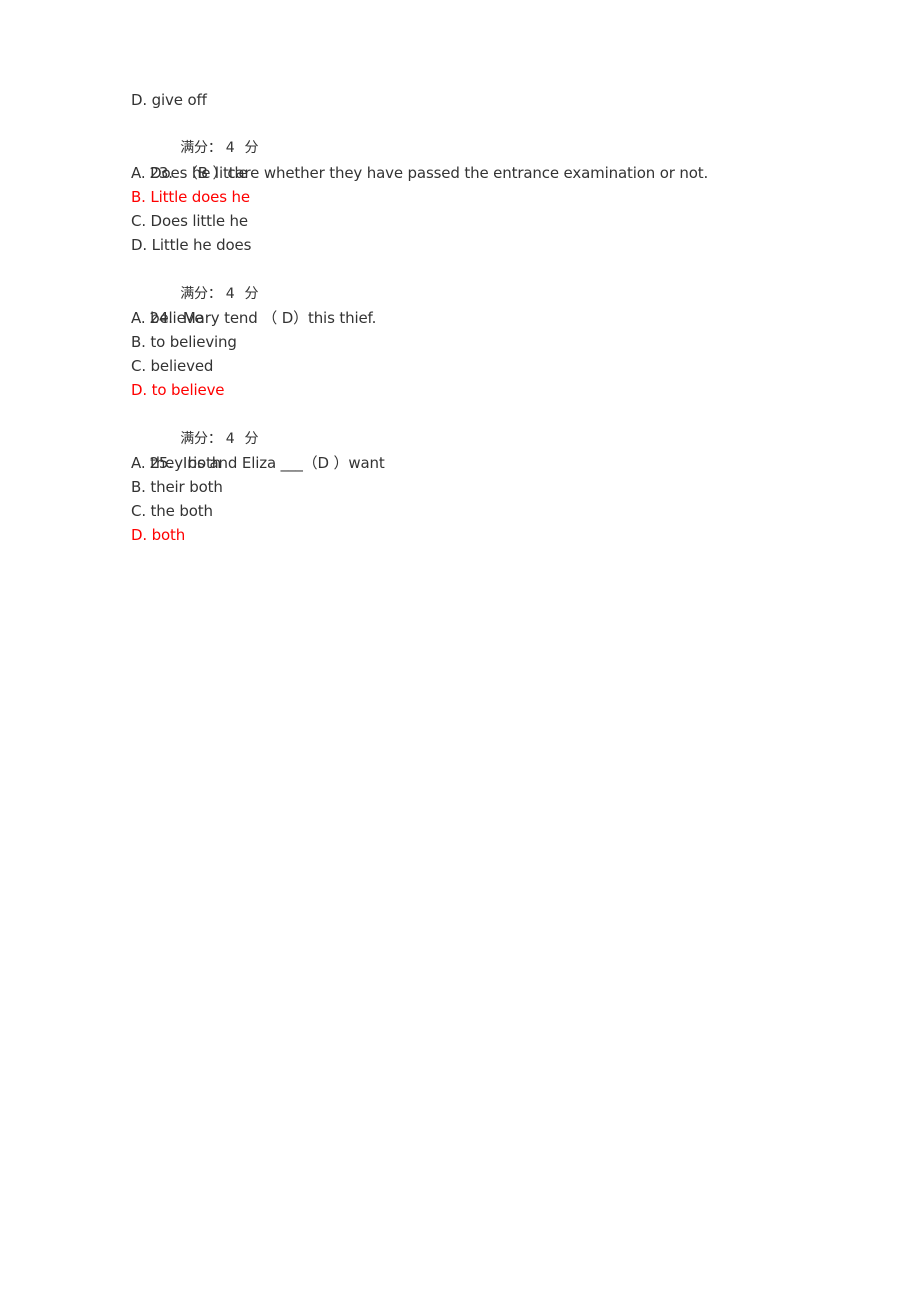 The image size is (920, 1302). What do you see at coordinates (189, 220) in the screenshot?
I see `option-c: C. Does little he` at bounding box center [189, 220].